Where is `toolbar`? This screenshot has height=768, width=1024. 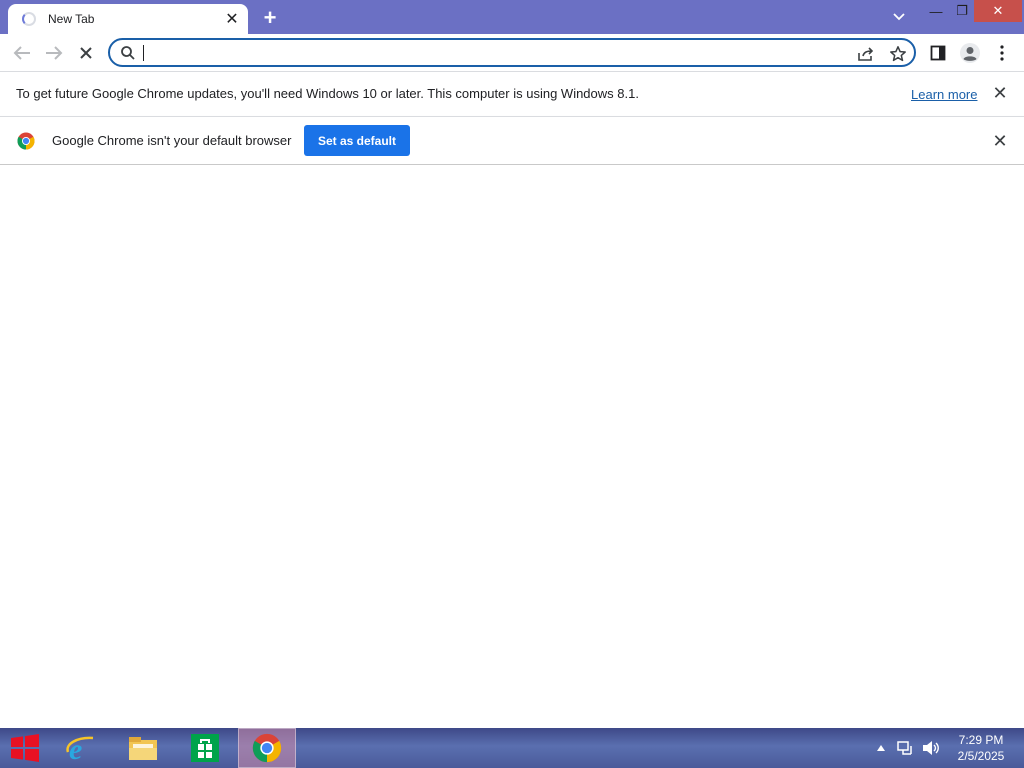
toolbar is located at coordinates (512, 52).